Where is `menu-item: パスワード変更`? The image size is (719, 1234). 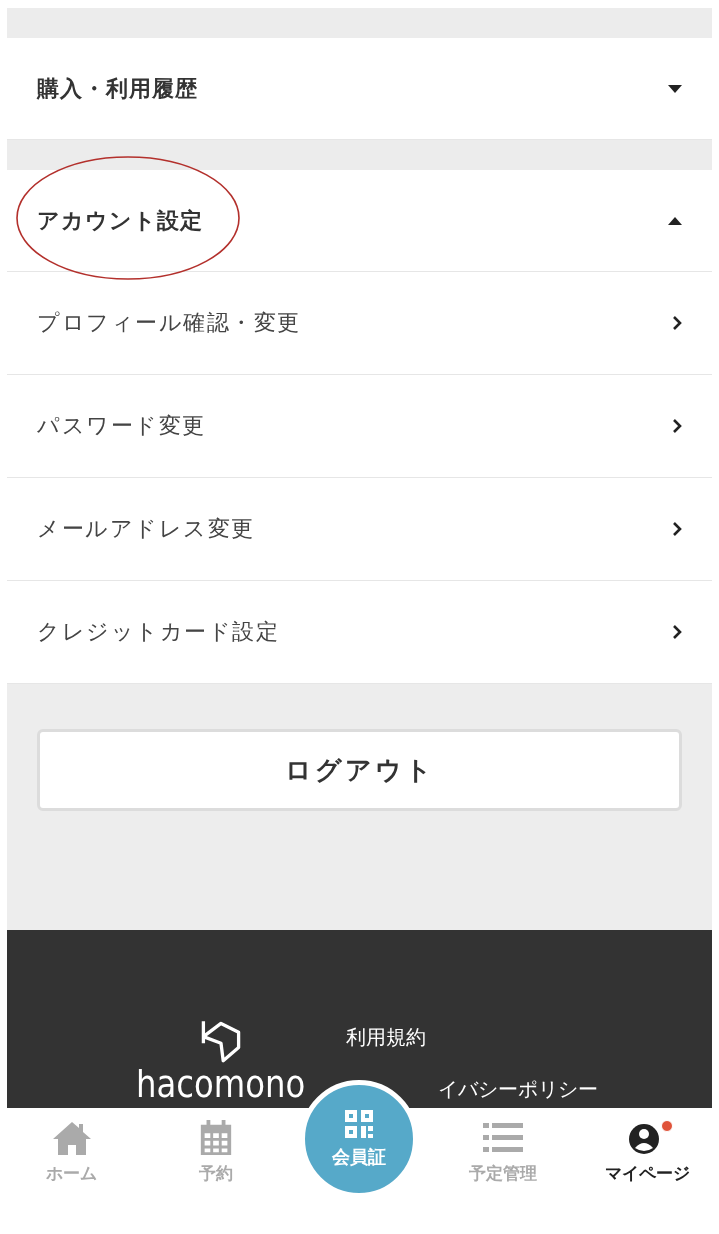 menu-item: パスワード変更 is located at coordinates (359, 426).